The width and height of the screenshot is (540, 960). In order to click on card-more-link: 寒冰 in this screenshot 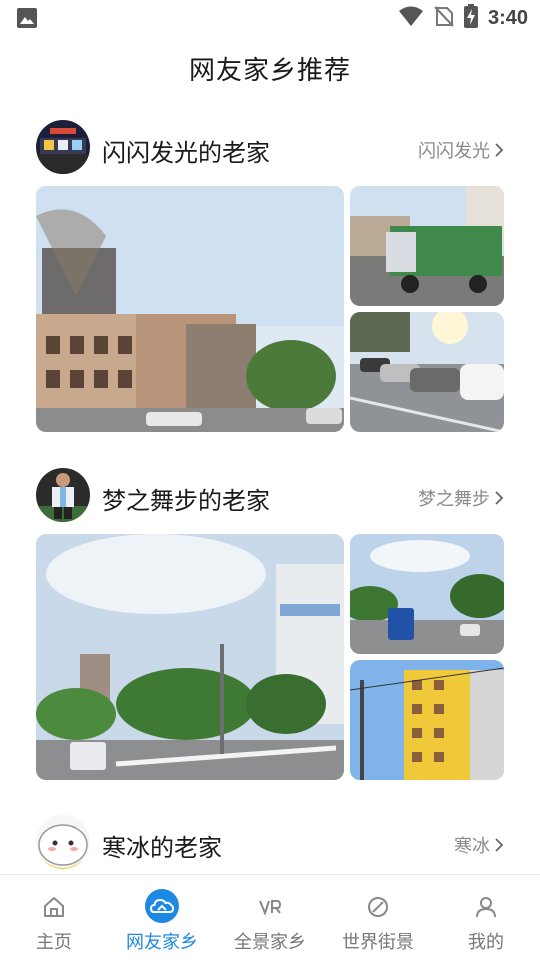, I will do `click(479, 845)`.